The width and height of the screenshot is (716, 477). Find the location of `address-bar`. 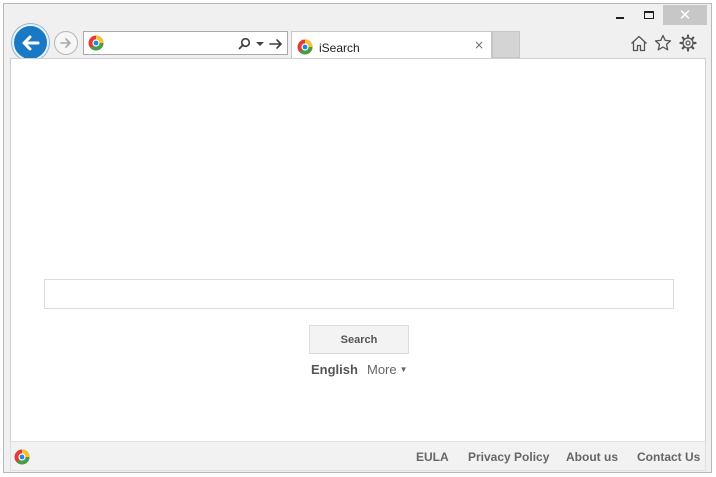

address-bar is located at coordinates (185, 43).